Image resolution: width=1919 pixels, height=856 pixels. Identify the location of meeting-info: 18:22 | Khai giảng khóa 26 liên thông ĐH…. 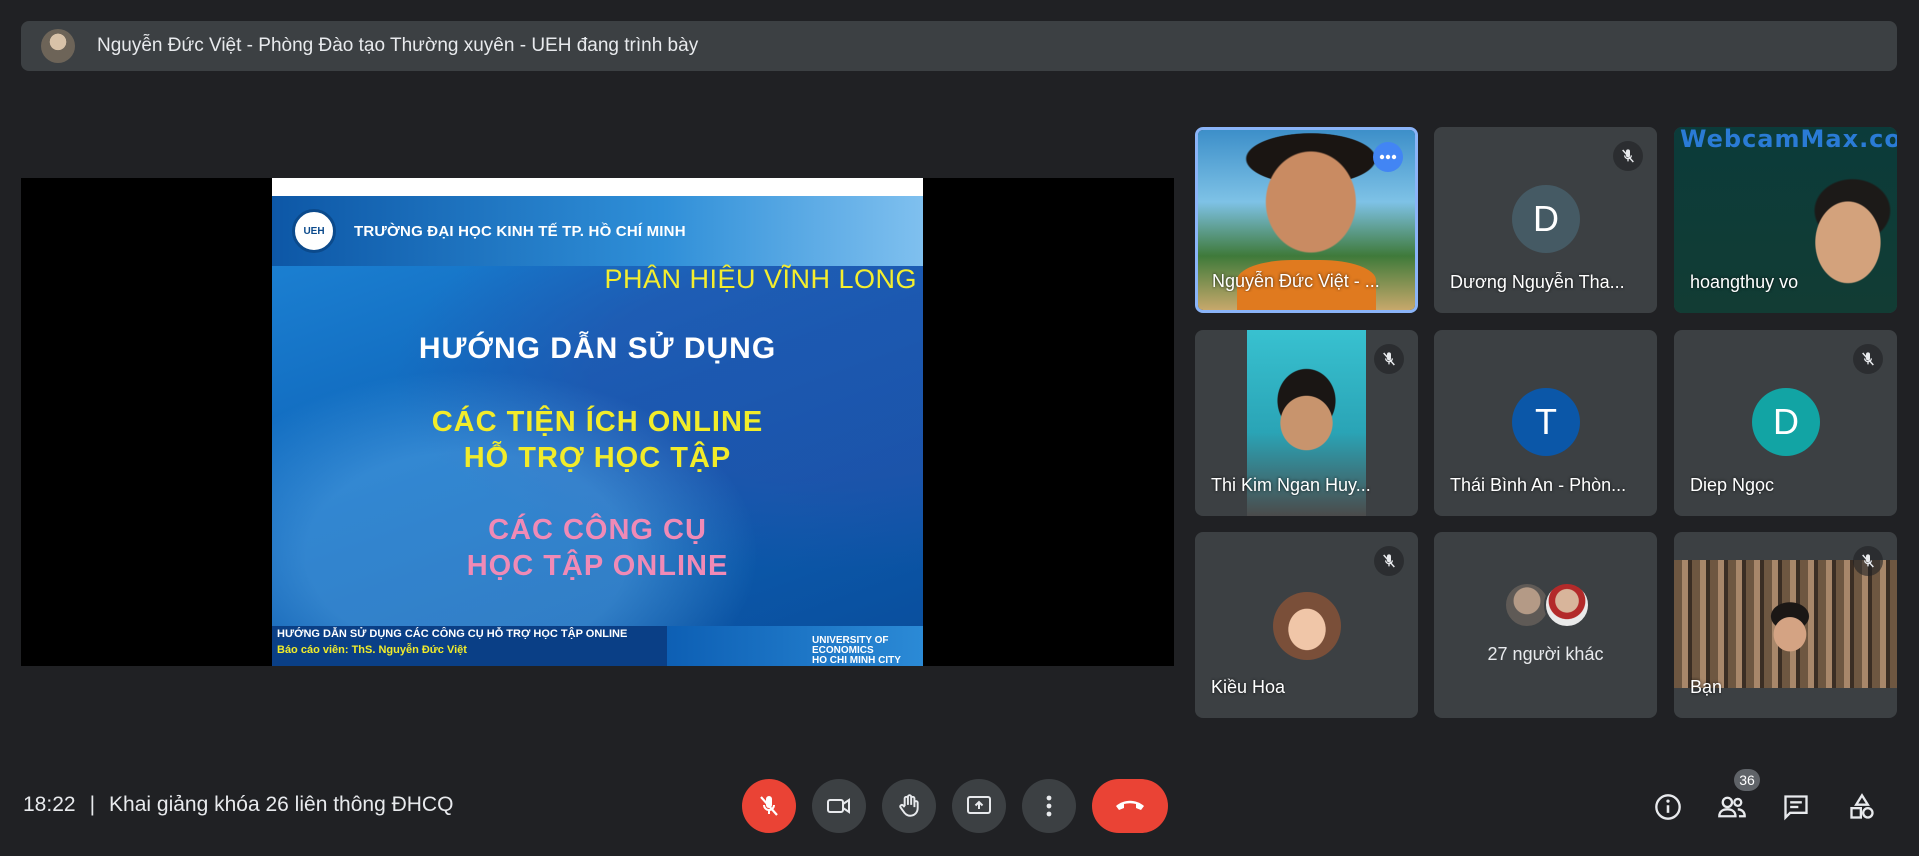
(238, 805).